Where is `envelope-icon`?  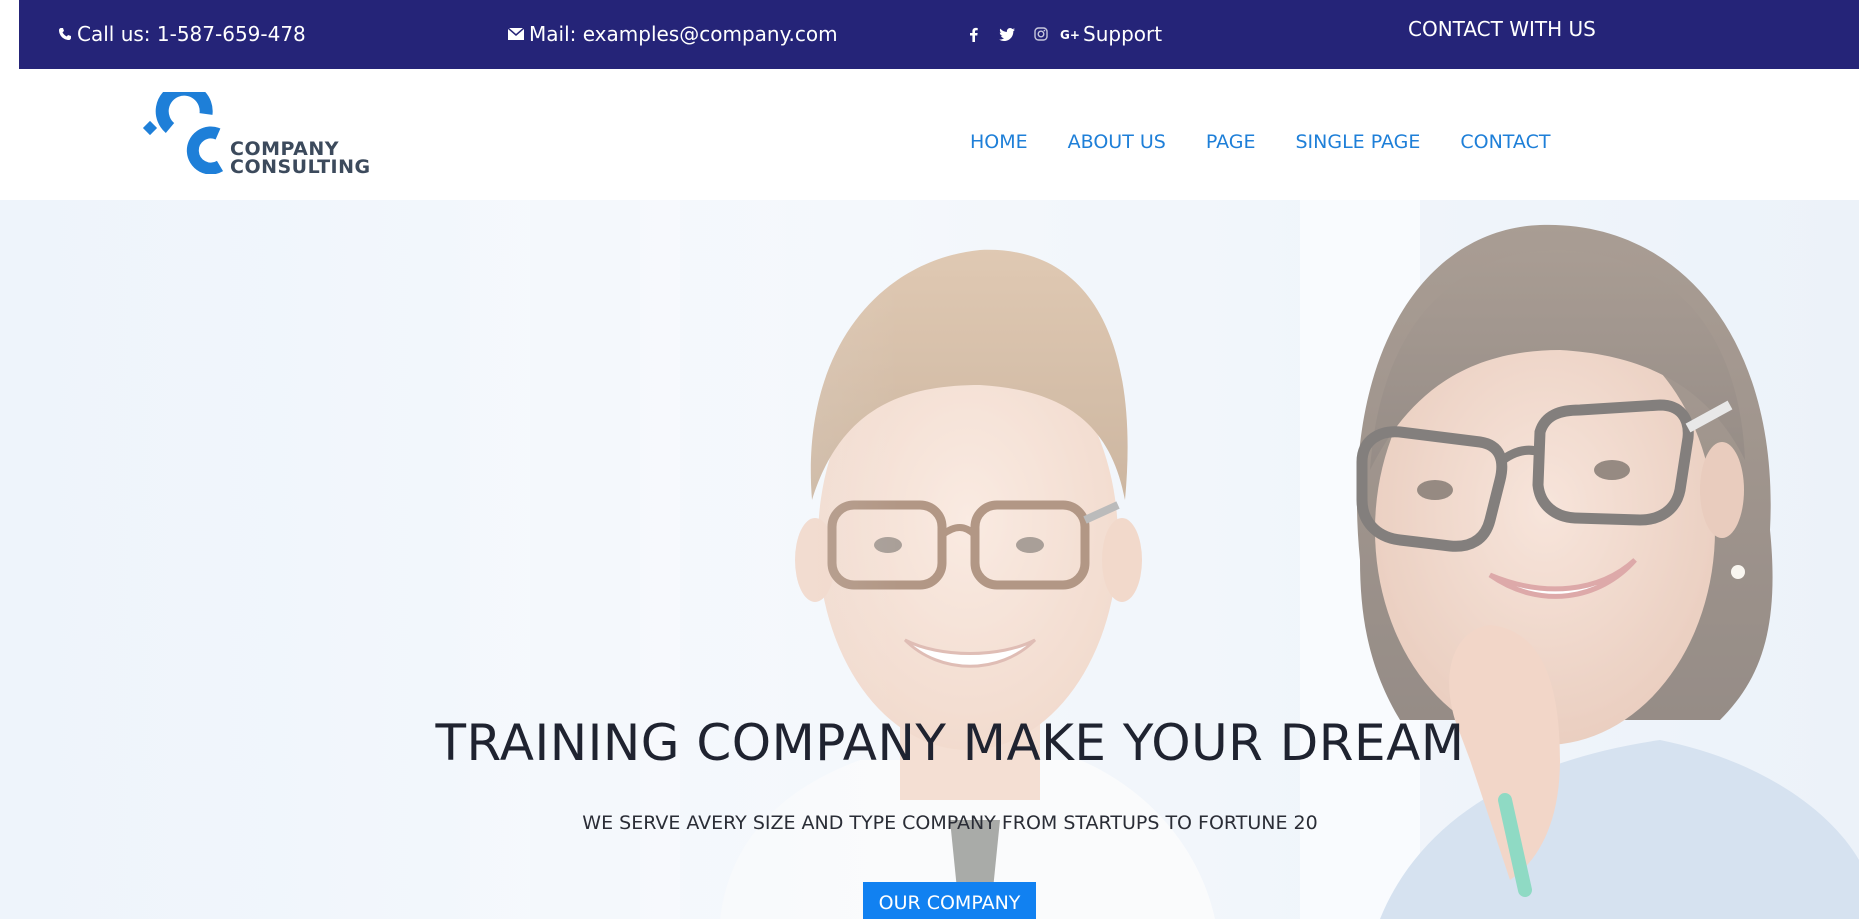
envelope-icon is located at coordinates (516, 34).